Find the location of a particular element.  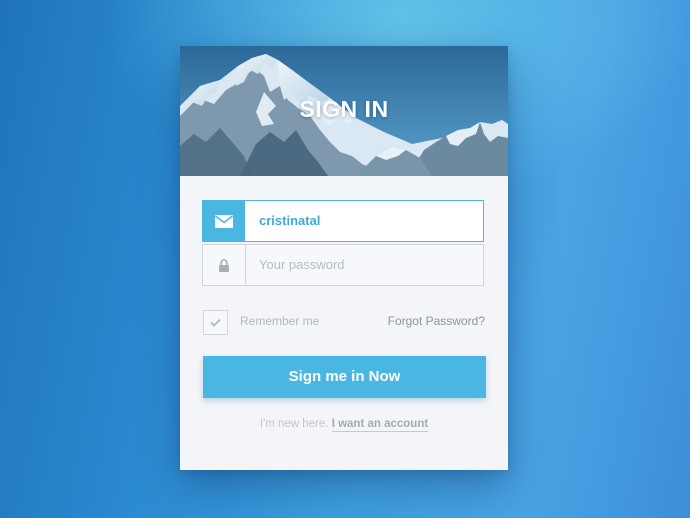

create-account-link: I want an account is located at coordinates (380, 425).